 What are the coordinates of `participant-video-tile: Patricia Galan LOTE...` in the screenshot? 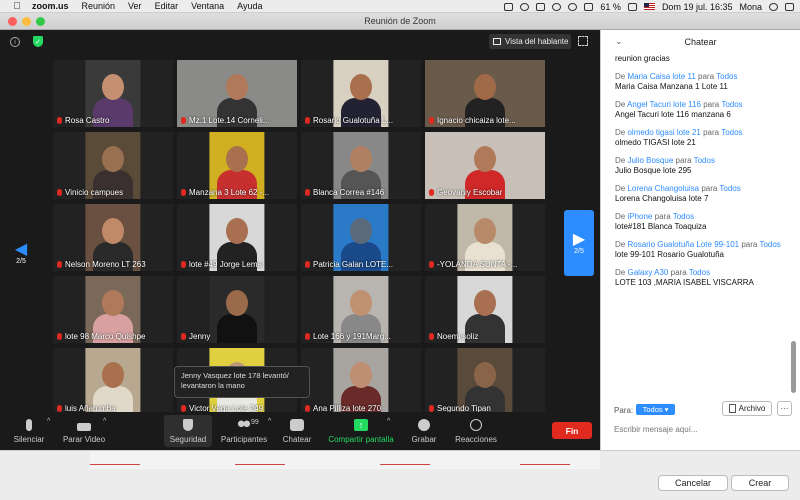 It's located at (361, 237).